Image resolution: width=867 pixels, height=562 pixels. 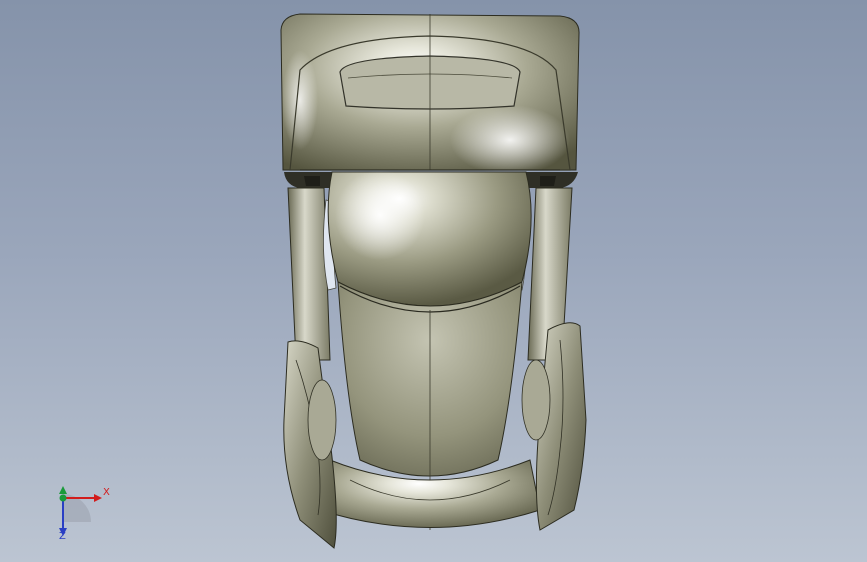 What do you see at coordinates (62, 536) in the screenshot?
I see `z-axis-label: Z` at bounding box center [62, 536].